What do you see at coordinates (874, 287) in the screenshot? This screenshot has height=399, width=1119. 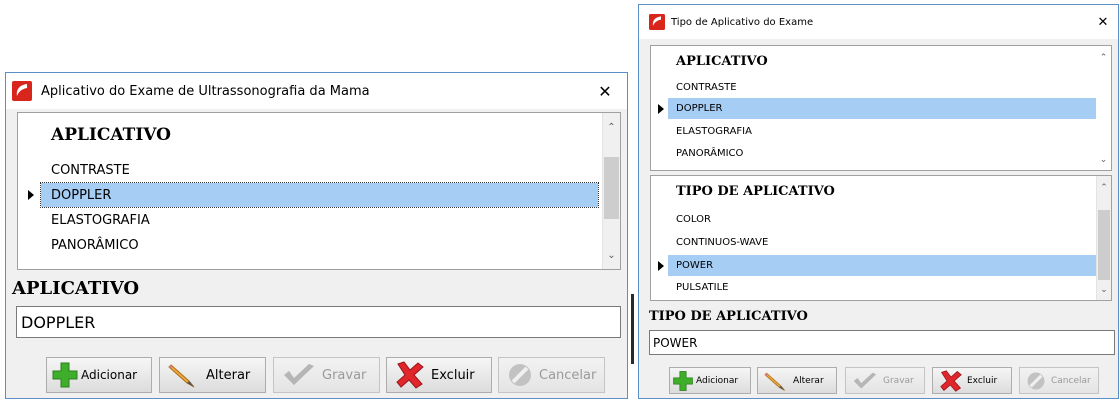 I see `grid-row: PULSATILE` at bounding box center [874, 287].